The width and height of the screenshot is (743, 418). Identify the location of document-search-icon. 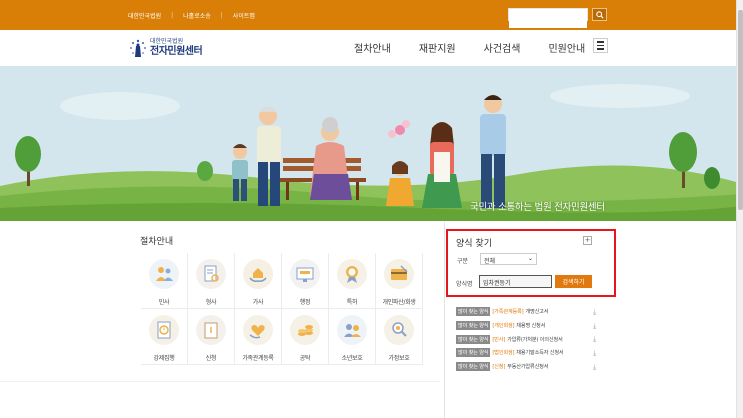
(211, 274).